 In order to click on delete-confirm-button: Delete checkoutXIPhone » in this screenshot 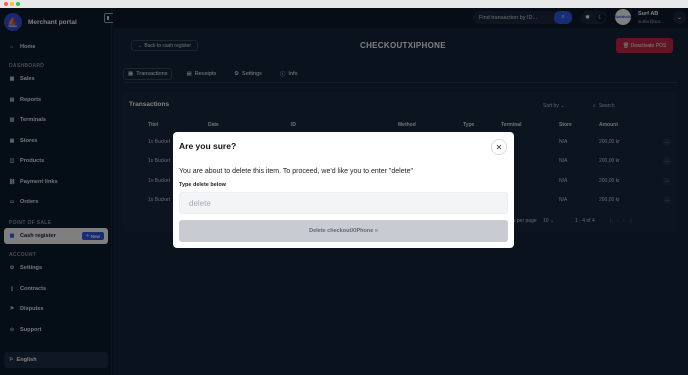, I will do `click(343, 231)`.